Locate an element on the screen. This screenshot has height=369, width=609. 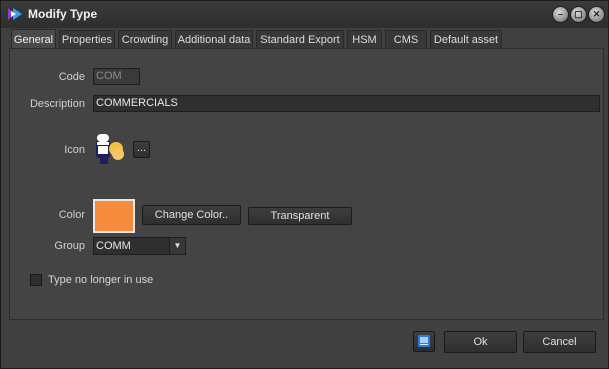
cancel-button: Cancel is located at coordinates (559, 342).